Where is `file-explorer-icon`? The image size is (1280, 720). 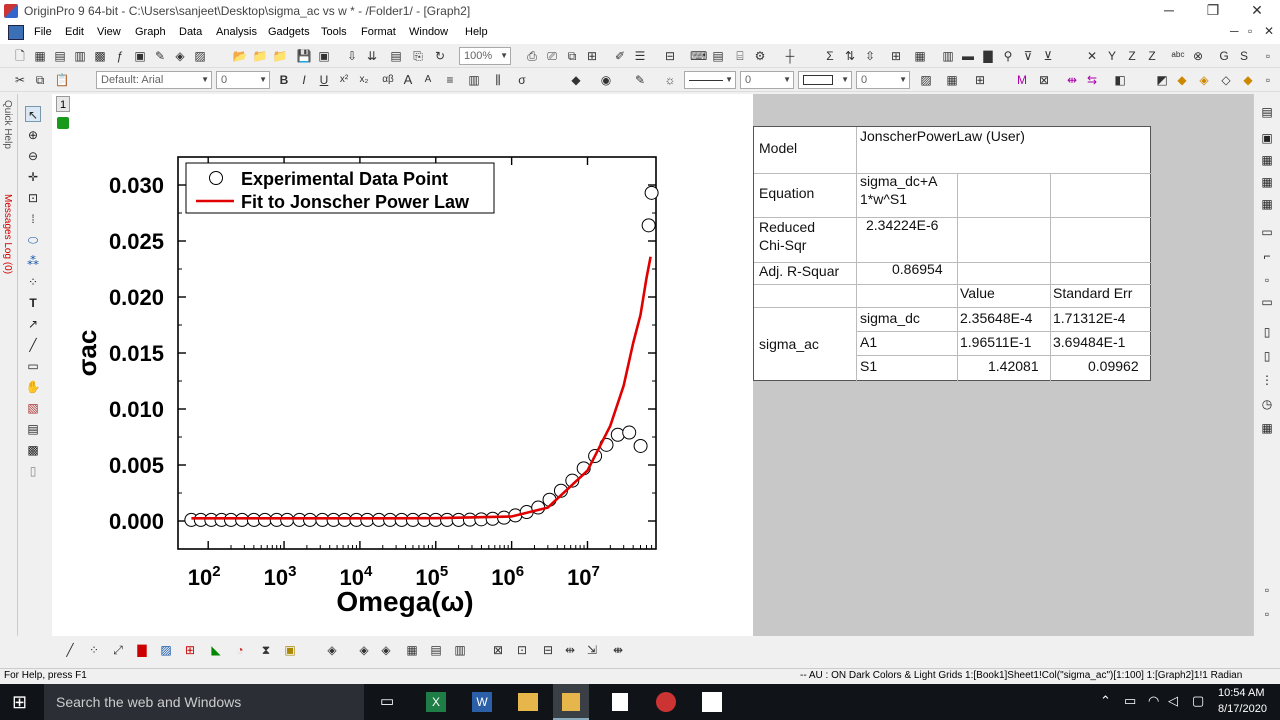
file-explorer-icon is located at coordinates (528, 702).